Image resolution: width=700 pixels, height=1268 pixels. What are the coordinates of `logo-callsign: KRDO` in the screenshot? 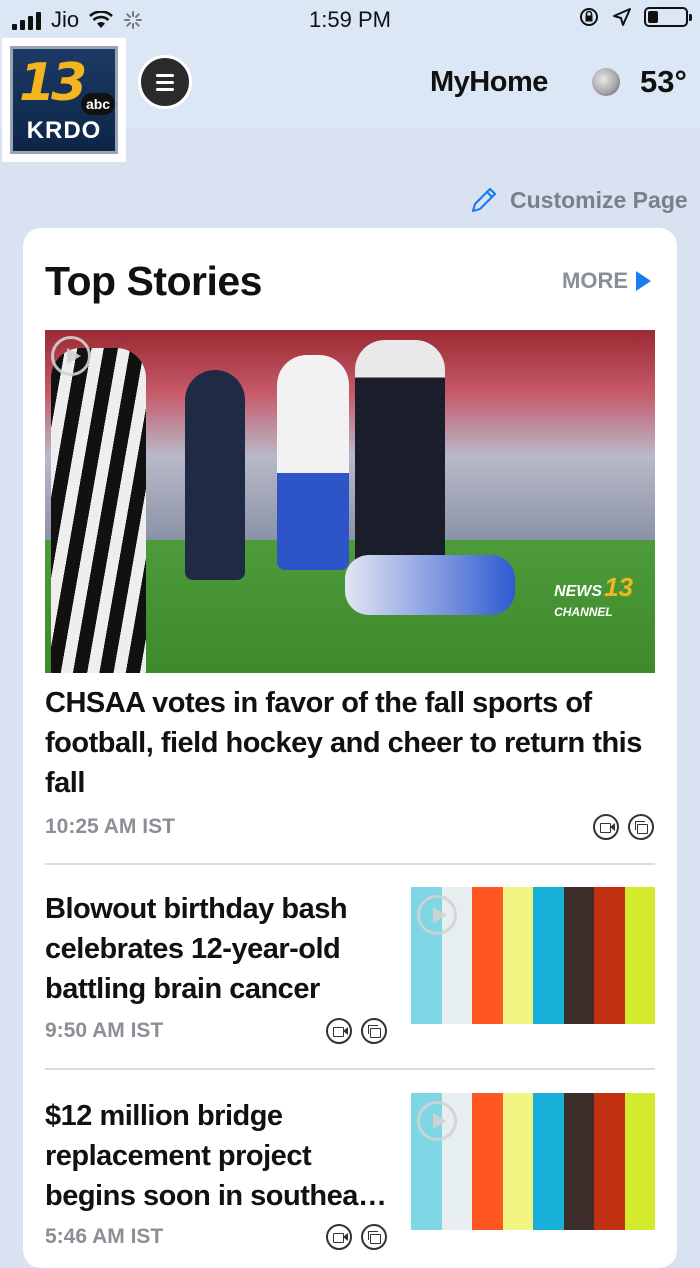 It's located at (64, 130).